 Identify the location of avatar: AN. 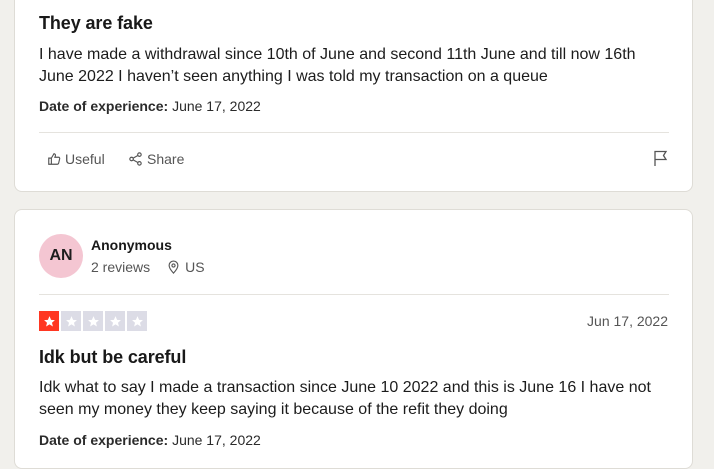
(61, 256).